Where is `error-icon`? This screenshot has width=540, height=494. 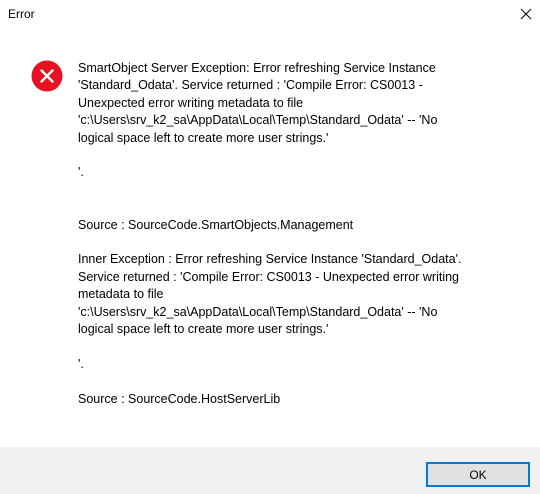
error-icon is located at coordinates (47, 76).